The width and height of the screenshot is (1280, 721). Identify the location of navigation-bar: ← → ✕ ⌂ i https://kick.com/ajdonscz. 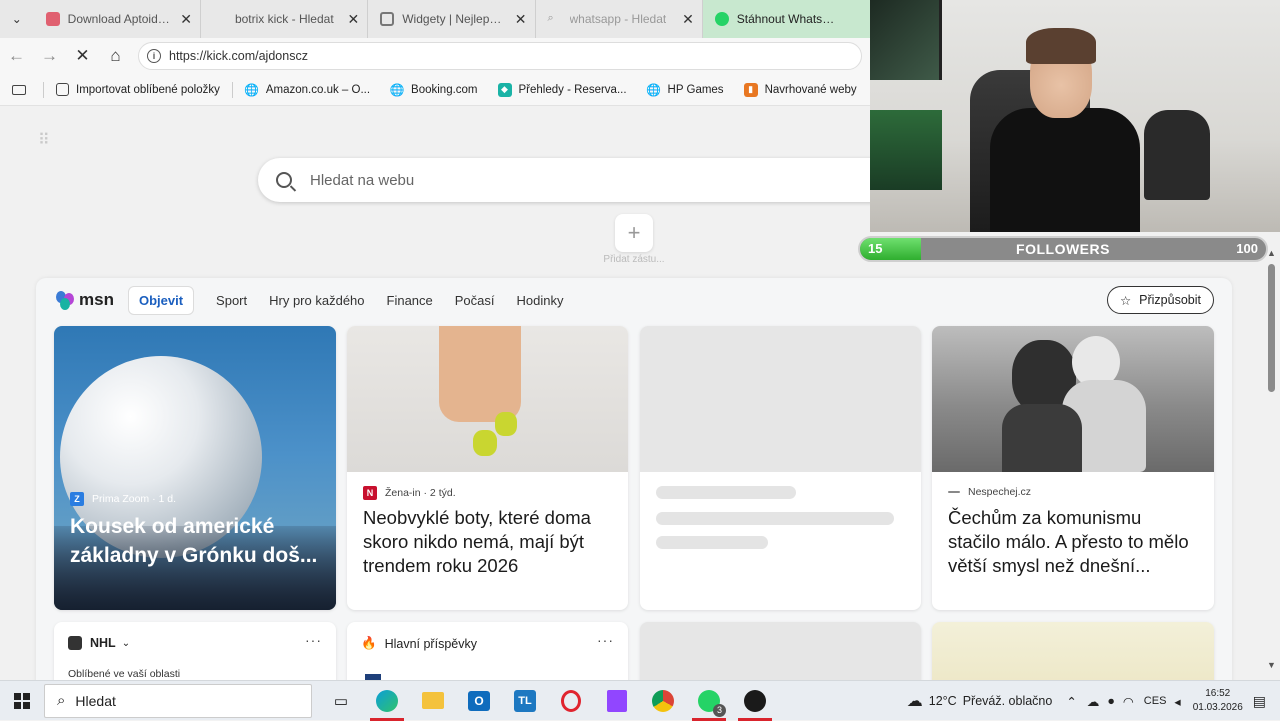
(435, 56).